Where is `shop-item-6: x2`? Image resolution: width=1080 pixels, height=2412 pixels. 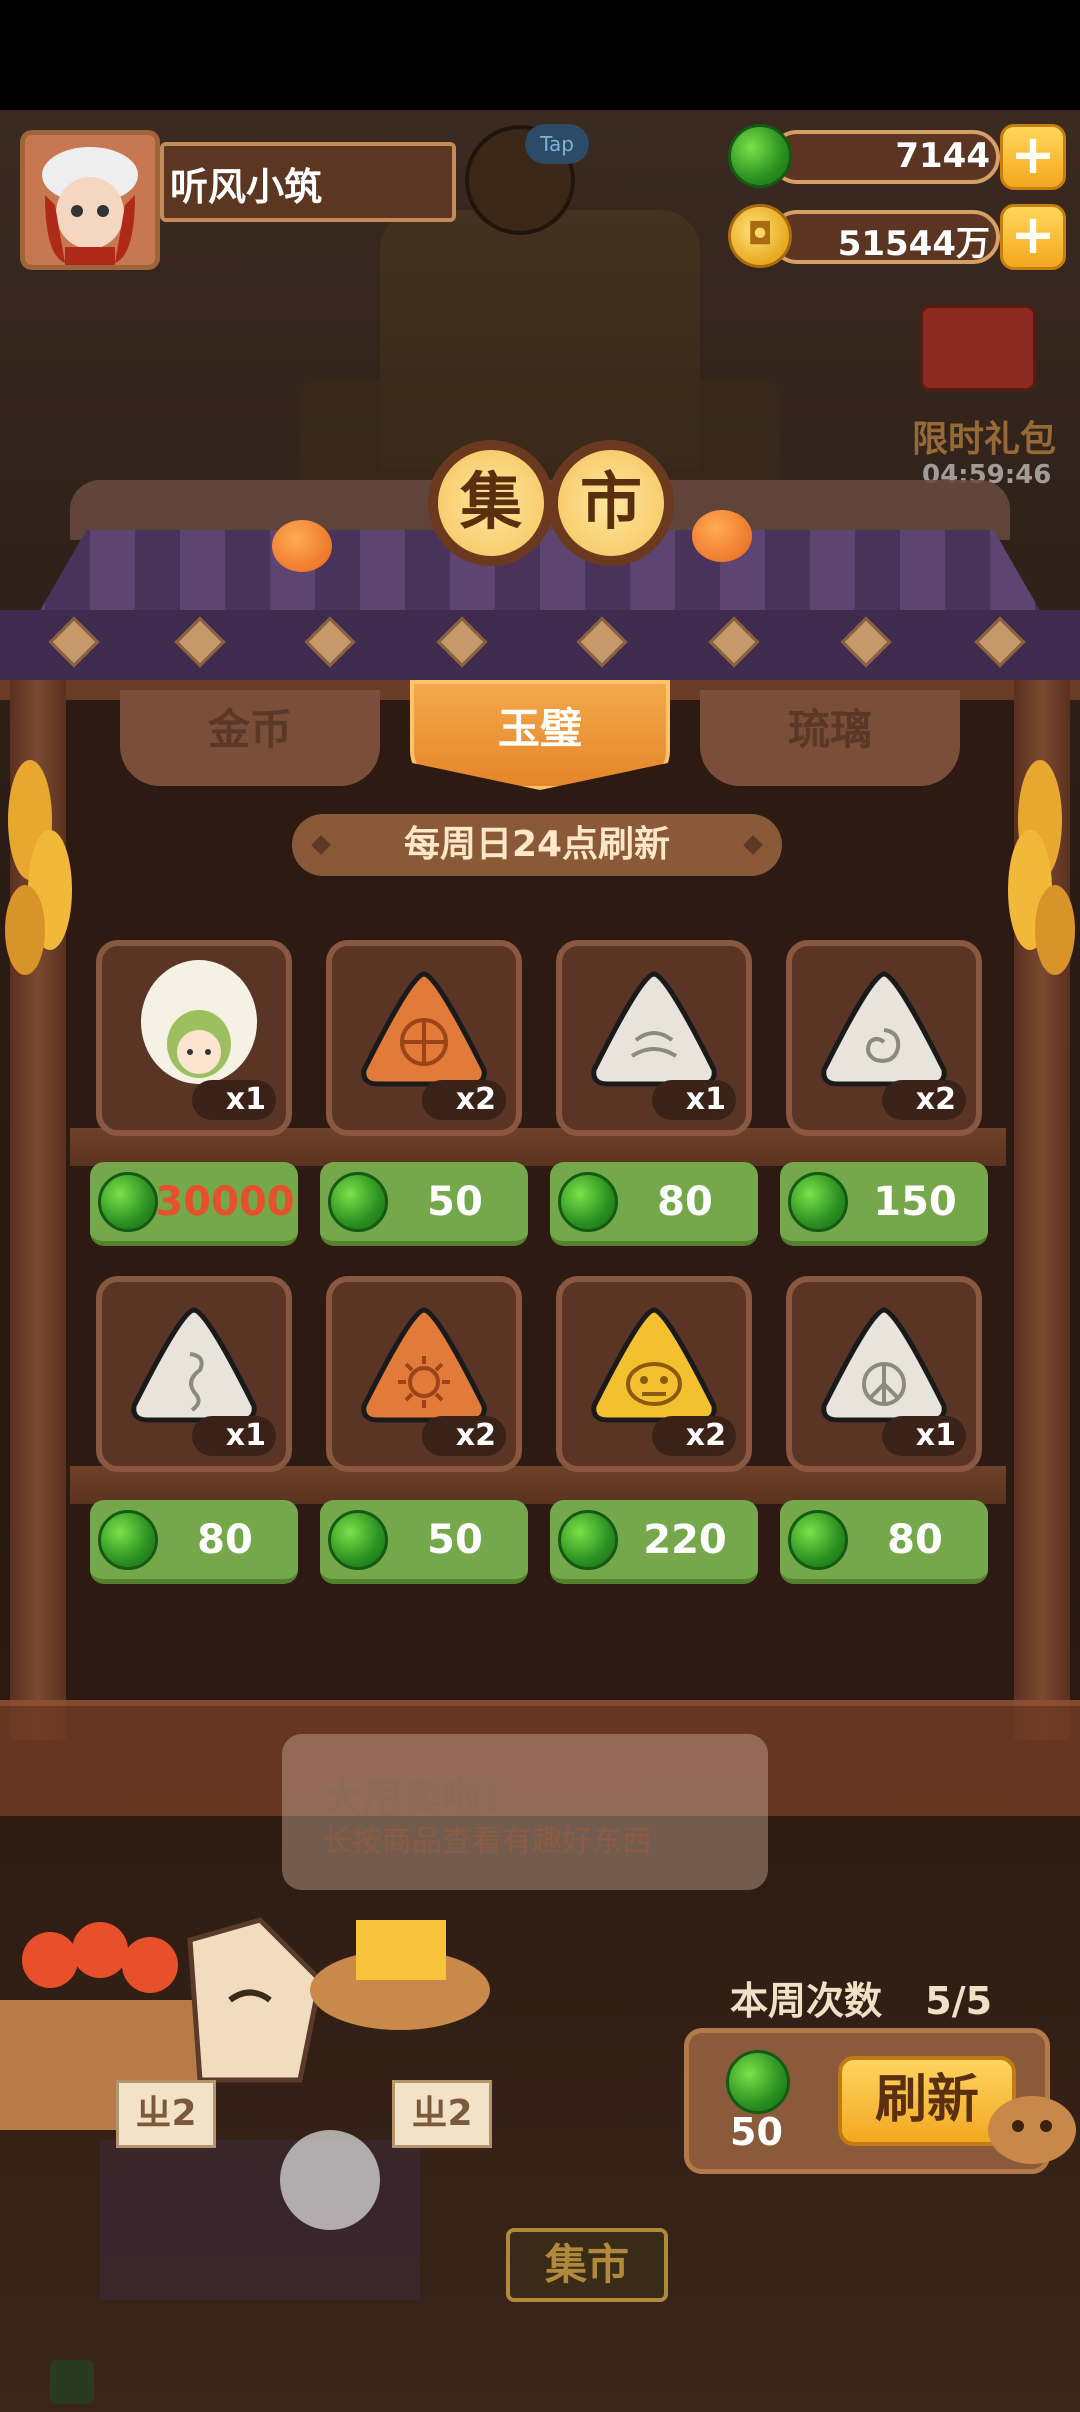 shop-item-6: x2 is located at coordinates (424, 1374).